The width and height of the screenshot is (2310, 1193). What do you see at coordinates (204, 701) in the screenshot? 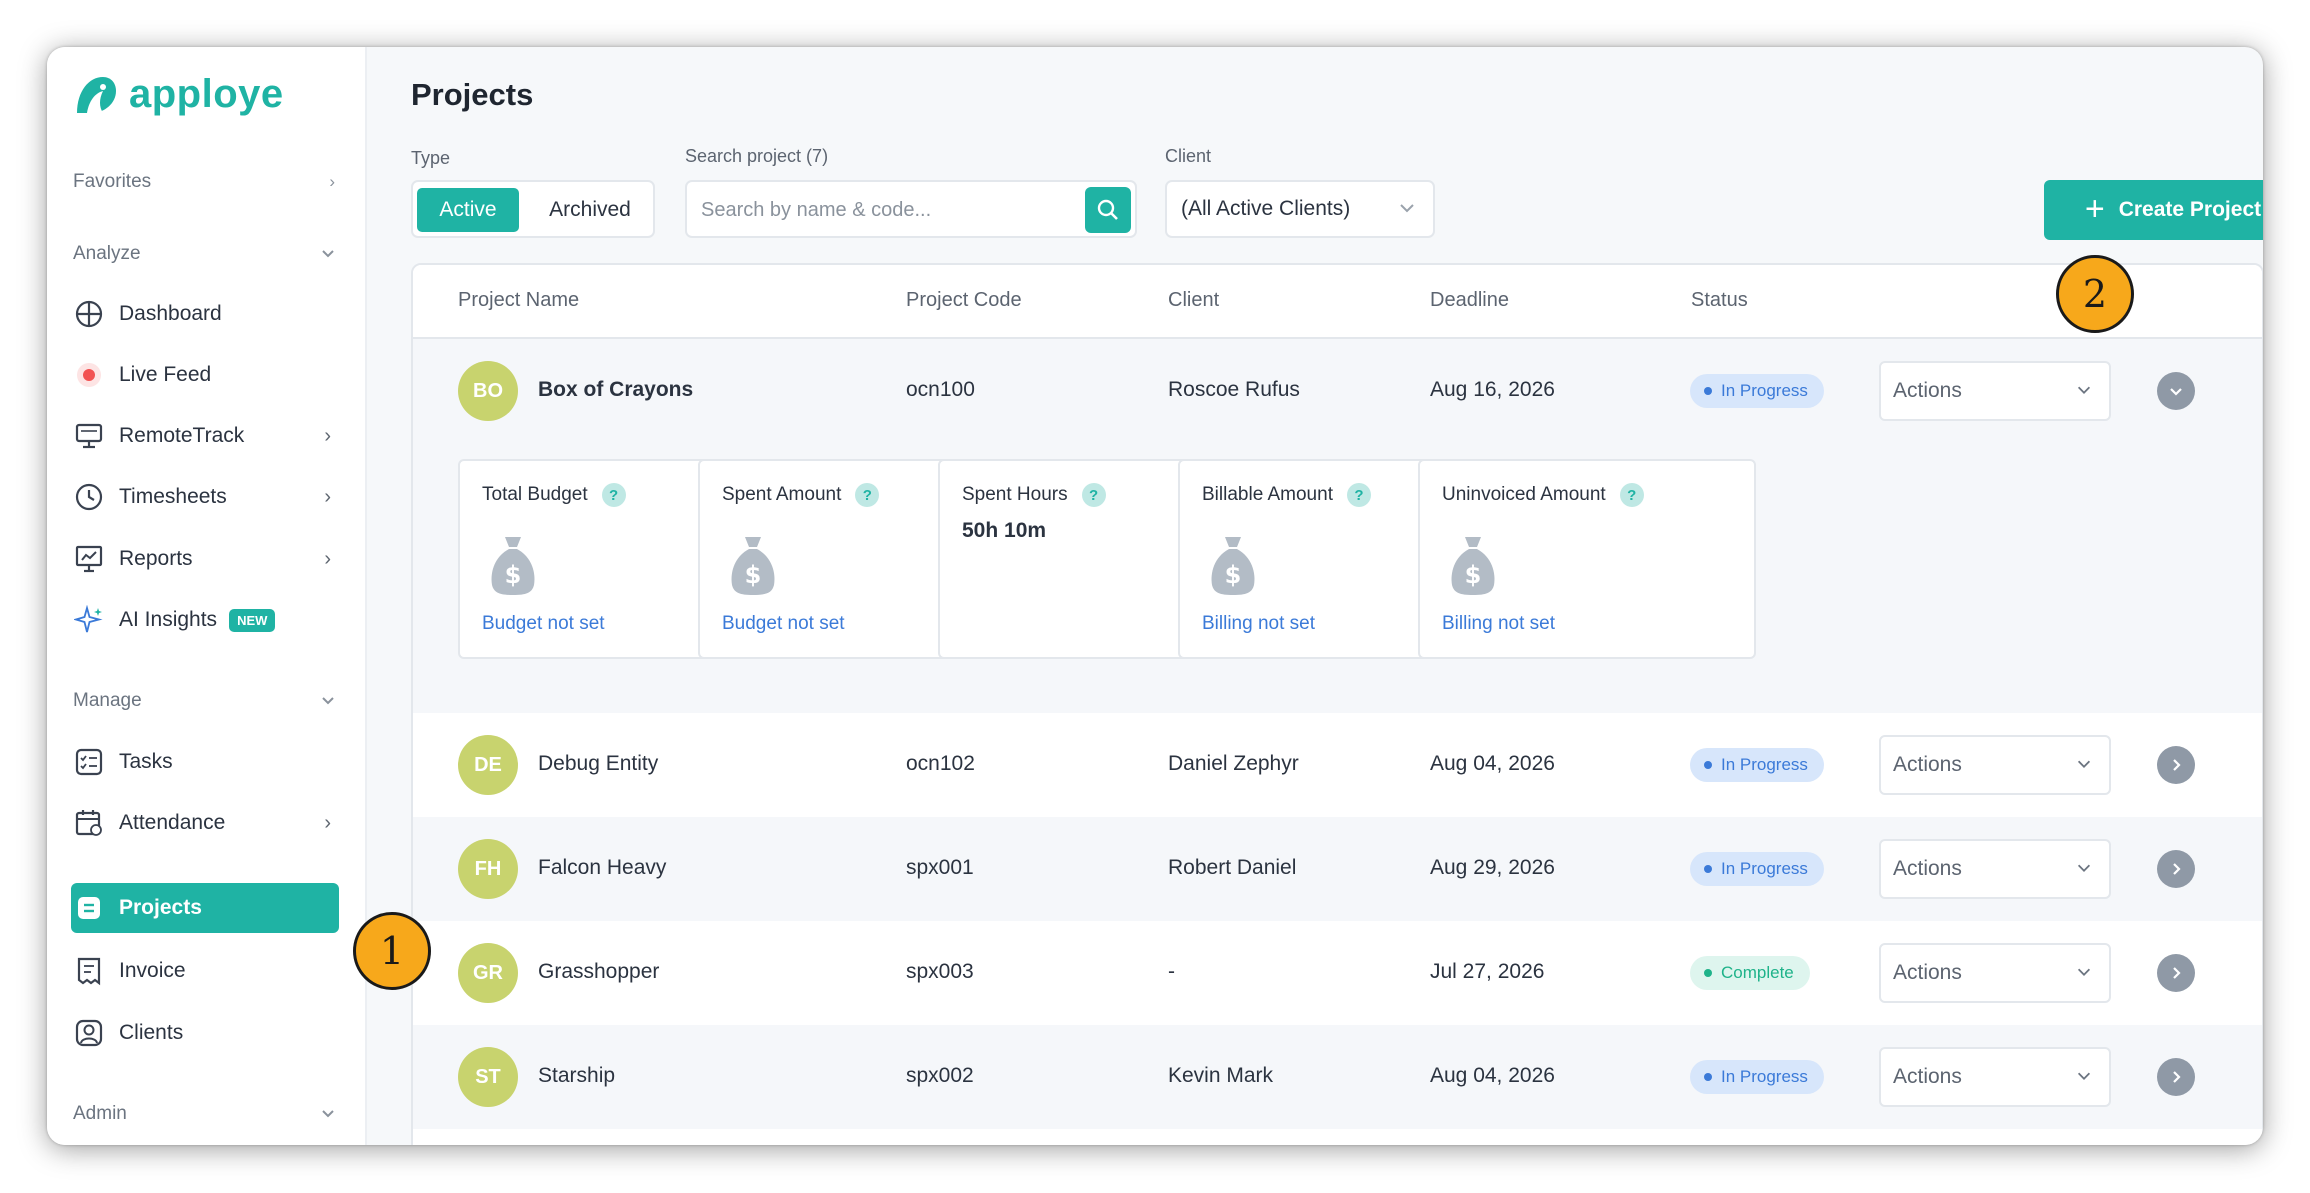
I see `manage-section: Manage` at bounding box center [204, 701].